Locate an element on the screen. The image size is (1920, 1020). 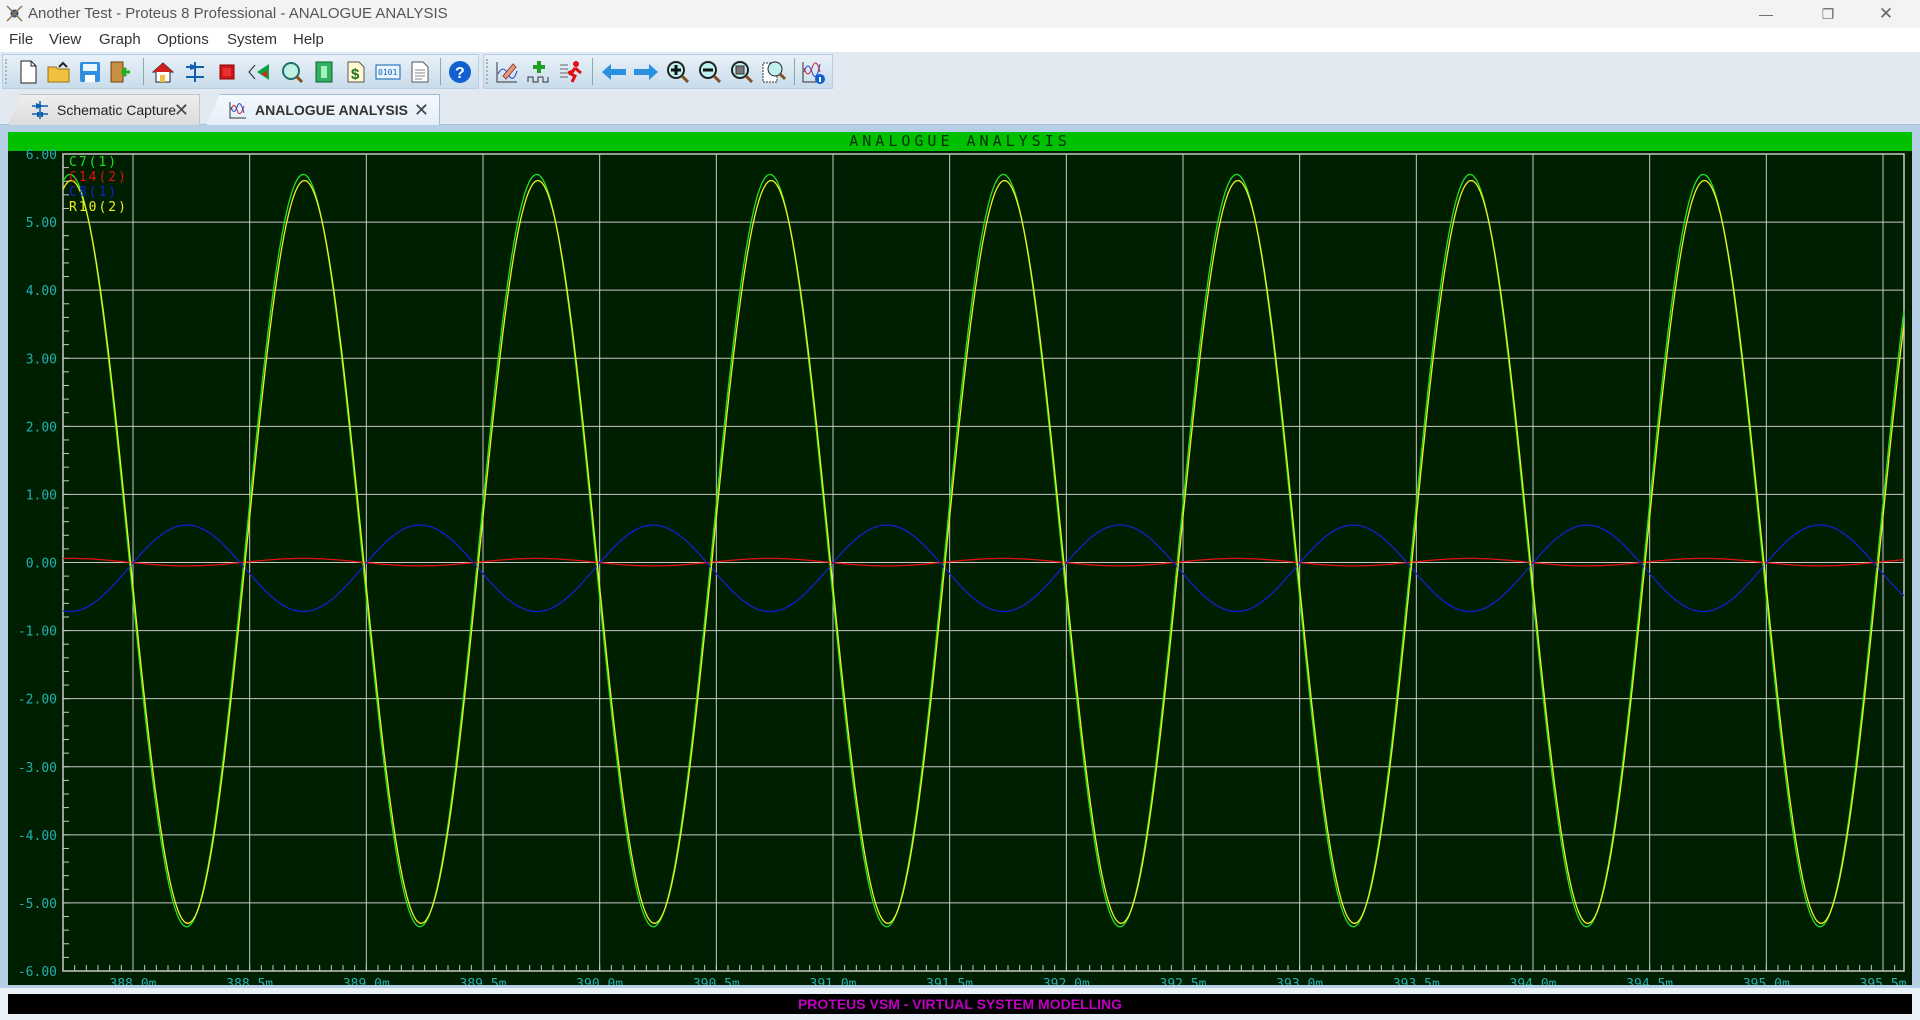
tab-label: Schematic Capture is located at coordinates (117, 110).